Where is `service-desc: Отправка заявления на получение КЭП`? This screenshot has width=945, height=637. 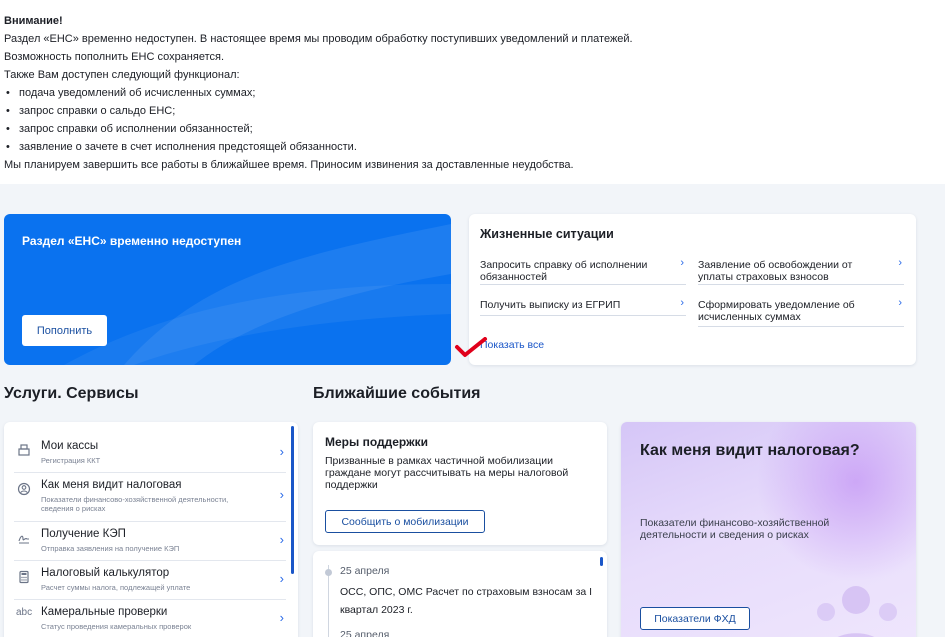 service-desc: Отправка заявления на получение КЭП is located at coordinates (110, 548).